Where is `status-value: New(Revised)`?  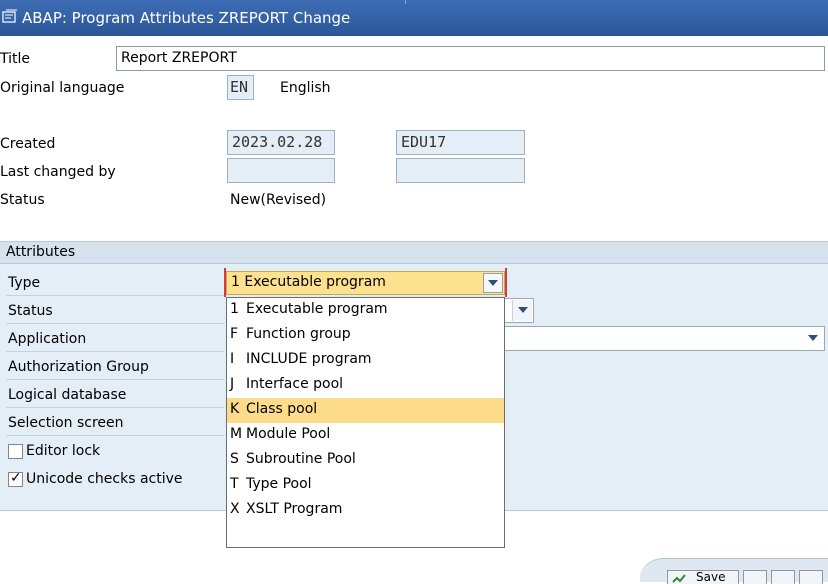
status-value: New(Revised) is located at coordinates (278, 200).